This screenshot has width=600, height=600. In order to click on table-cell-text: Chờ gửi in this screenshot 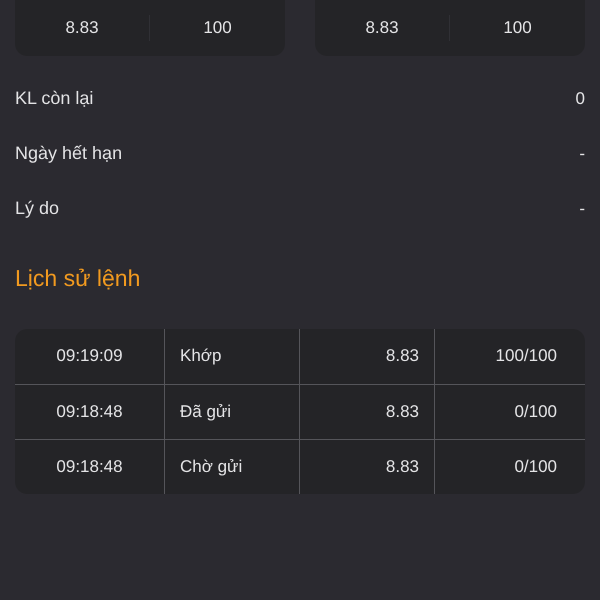, I will do `click(211, 467)`.